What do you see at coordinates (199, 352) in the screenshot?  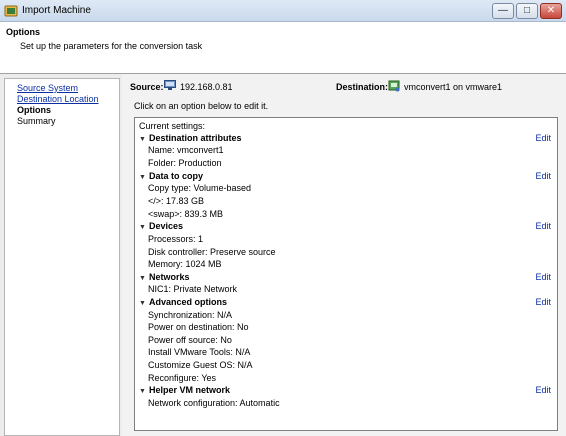 I see `setting-item: Install VMware Tools: N/A` at bounding box center [199, 352].